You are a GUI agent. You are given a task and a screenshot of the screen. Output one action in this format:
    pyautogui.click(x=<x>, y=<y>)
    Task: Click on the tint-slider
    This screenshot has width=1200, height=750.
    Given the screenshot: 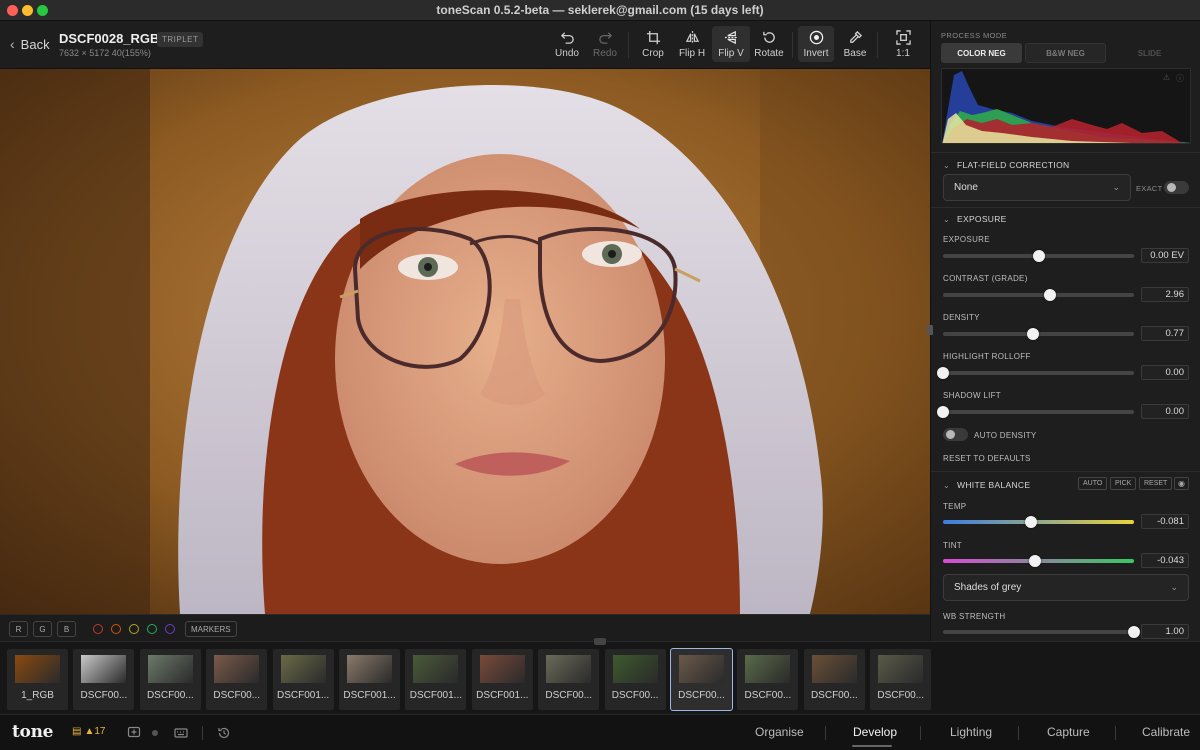 What is the action you would take?
    pyautogui.click(x=1038, y=561)
    